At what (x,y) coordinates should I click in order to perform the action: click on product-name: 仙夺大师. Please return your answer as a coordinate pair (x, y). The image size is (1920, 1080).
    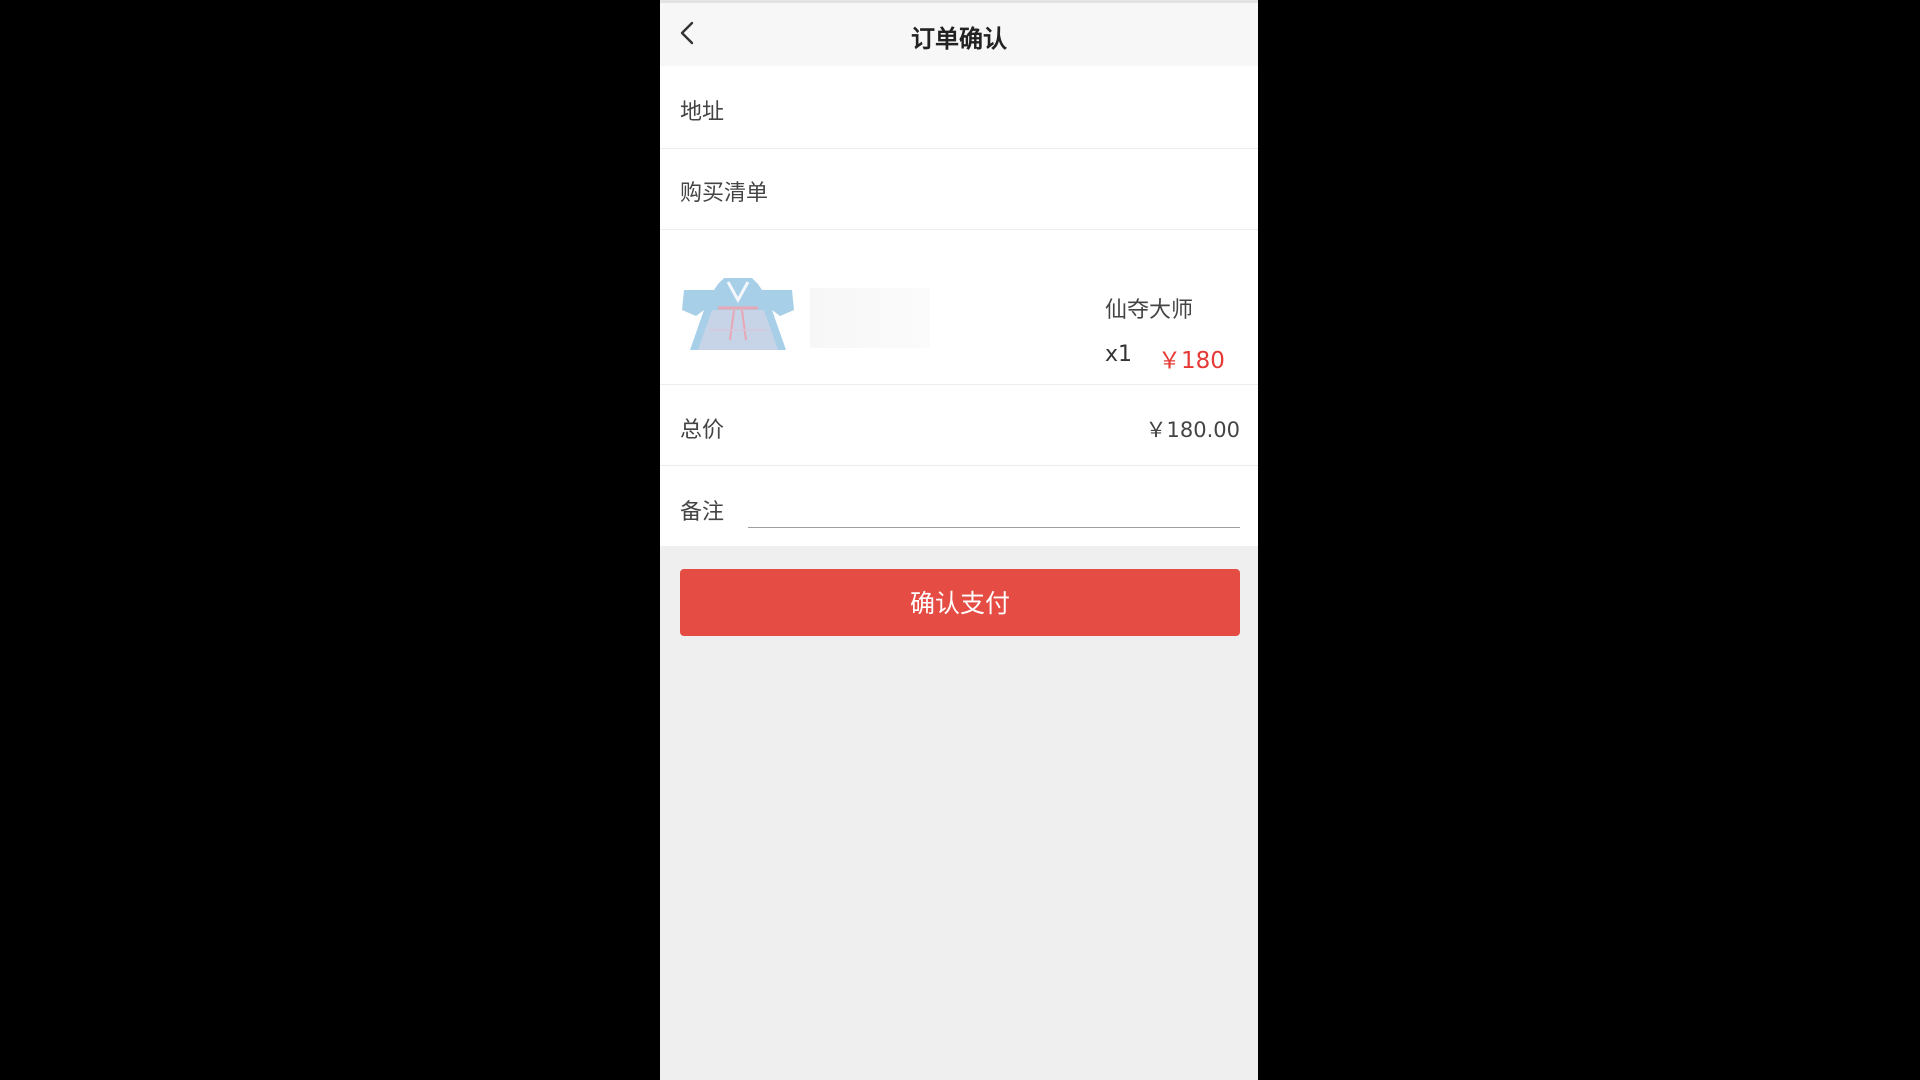
    Looking at the image, I should click on (1149, 310).